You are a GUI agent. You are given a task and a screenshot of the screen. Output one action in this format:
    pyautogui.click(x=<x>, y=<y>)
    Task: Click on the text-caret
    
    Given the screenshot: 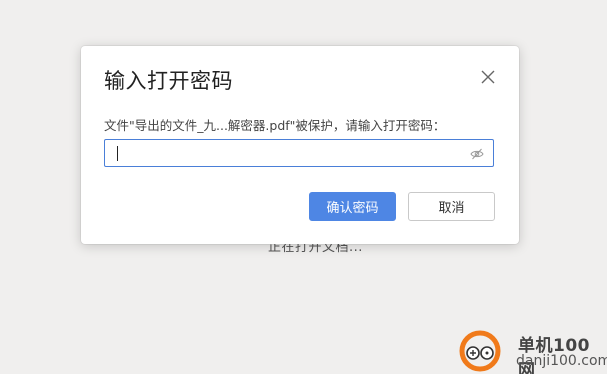 What is the action you would take?
    pyautogui.click(x=117, y=153)
    